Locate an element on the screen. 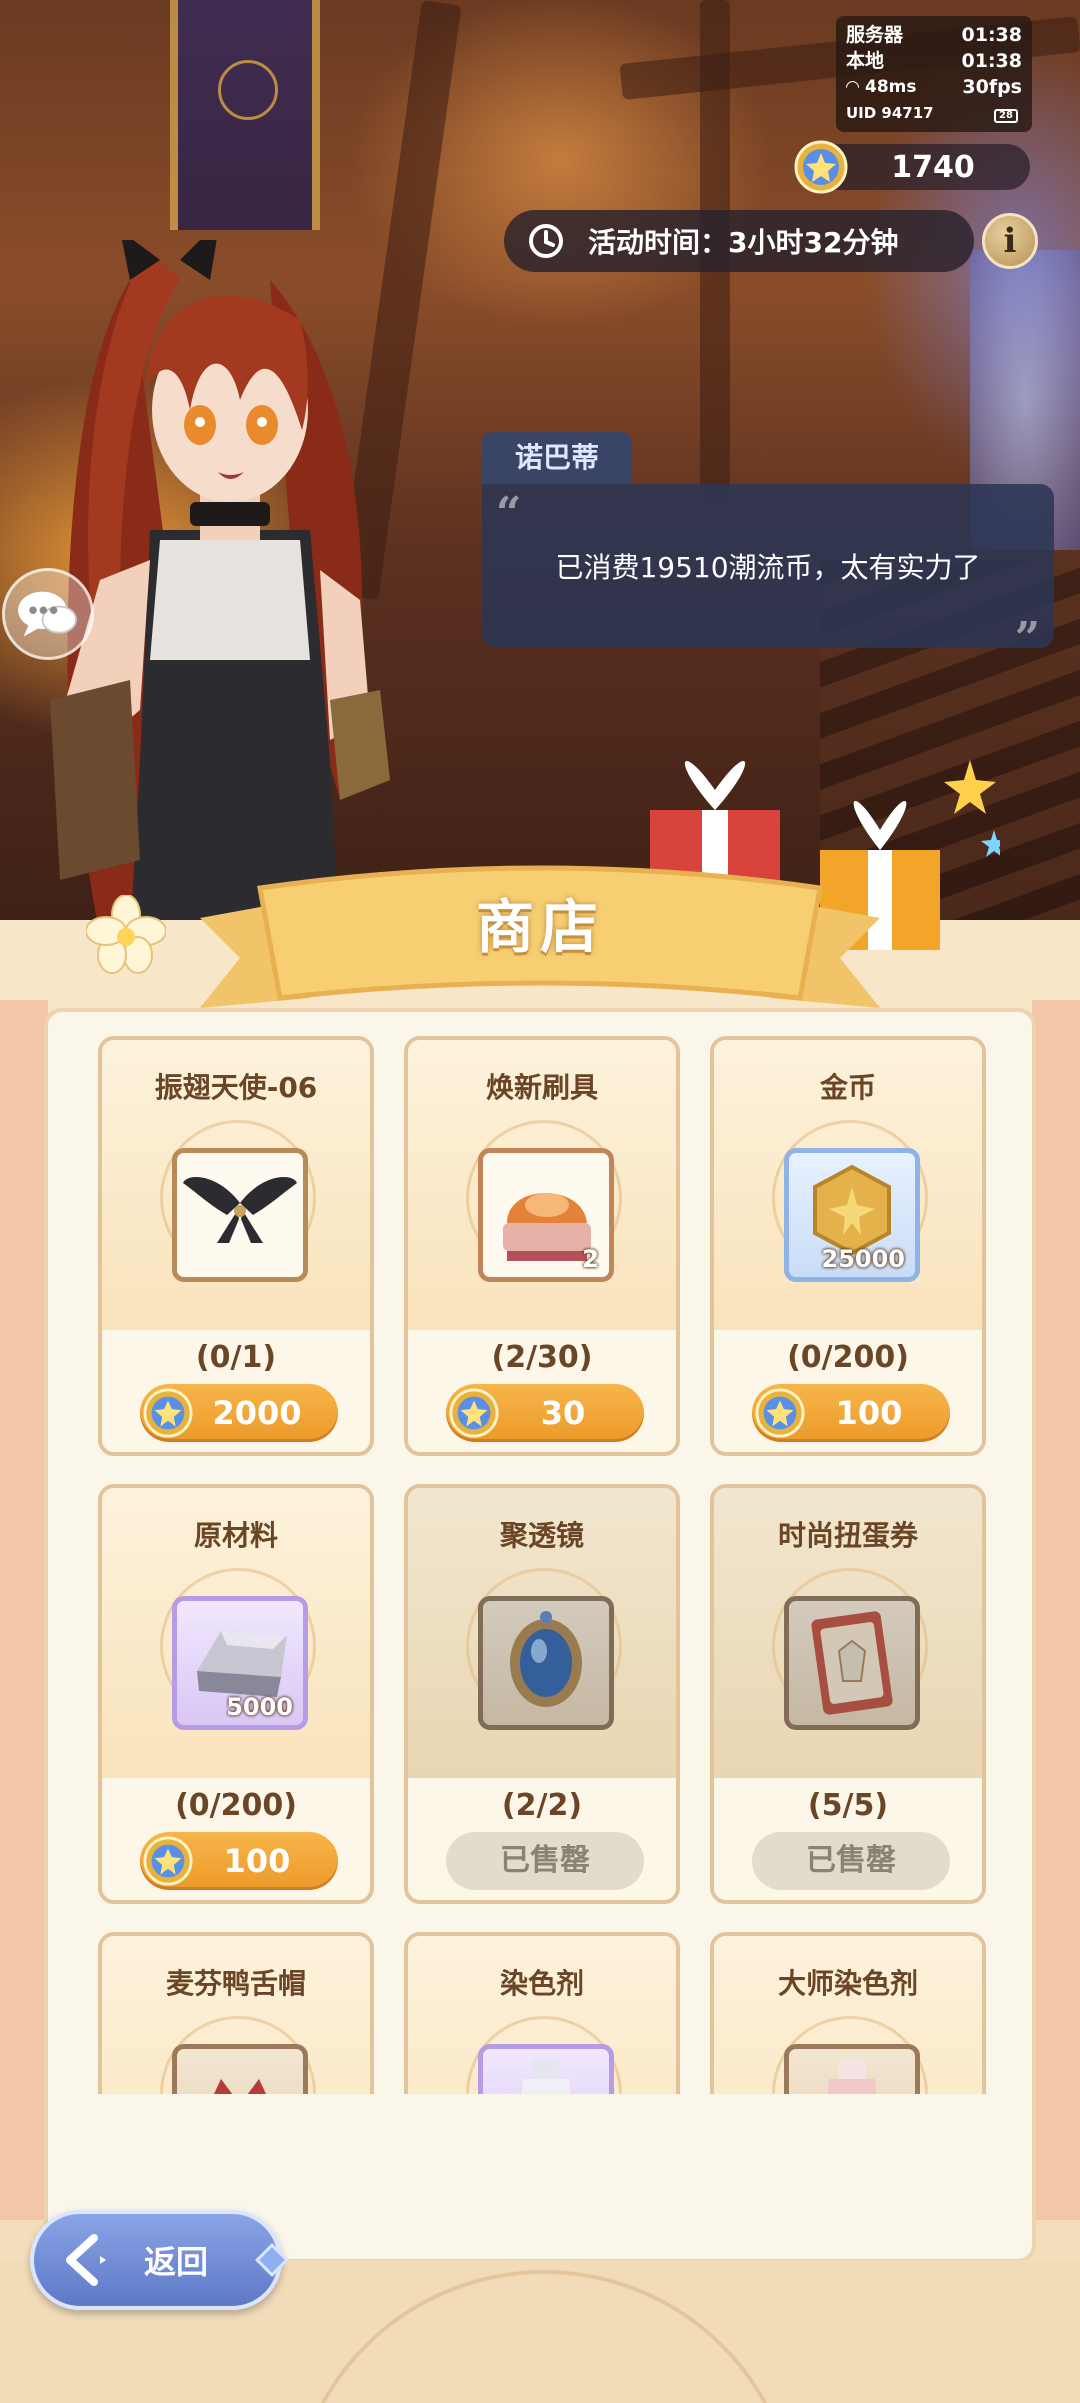 This screenshot has width=1080, height=2403. currency-balance: 1740 is located at coordinates (912, 167).